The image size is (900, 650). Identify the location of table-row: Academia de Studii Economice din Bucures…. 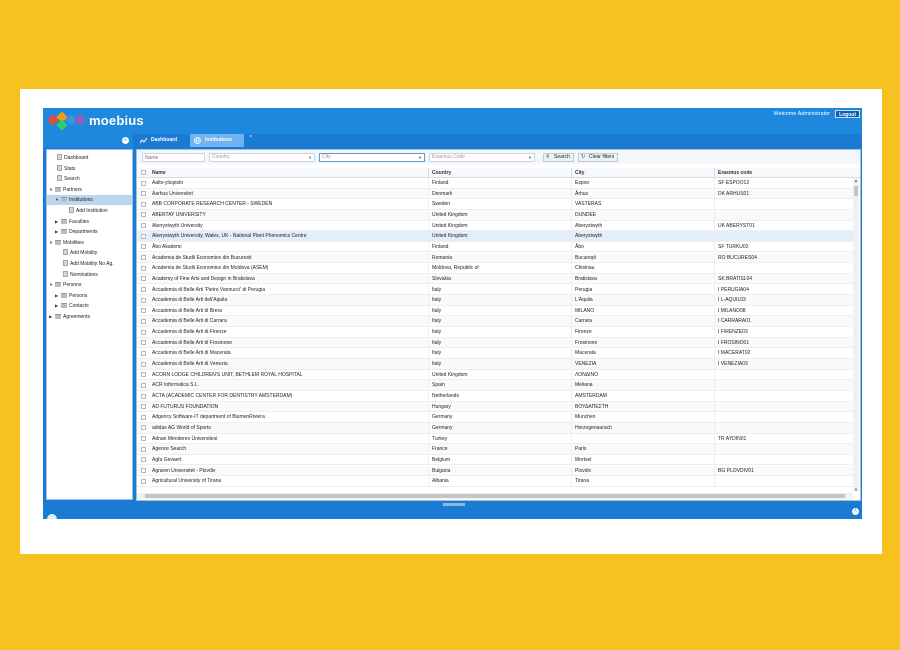
(496, 258).